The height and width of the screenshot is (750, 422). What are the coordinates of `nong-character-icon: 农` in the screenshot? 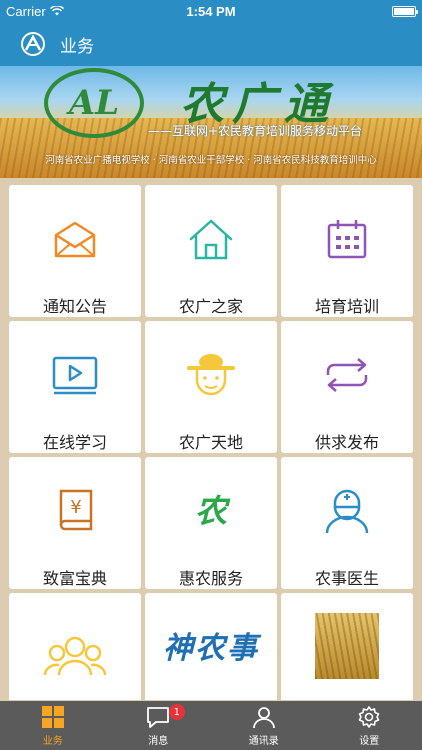 It's located at (211, 511).